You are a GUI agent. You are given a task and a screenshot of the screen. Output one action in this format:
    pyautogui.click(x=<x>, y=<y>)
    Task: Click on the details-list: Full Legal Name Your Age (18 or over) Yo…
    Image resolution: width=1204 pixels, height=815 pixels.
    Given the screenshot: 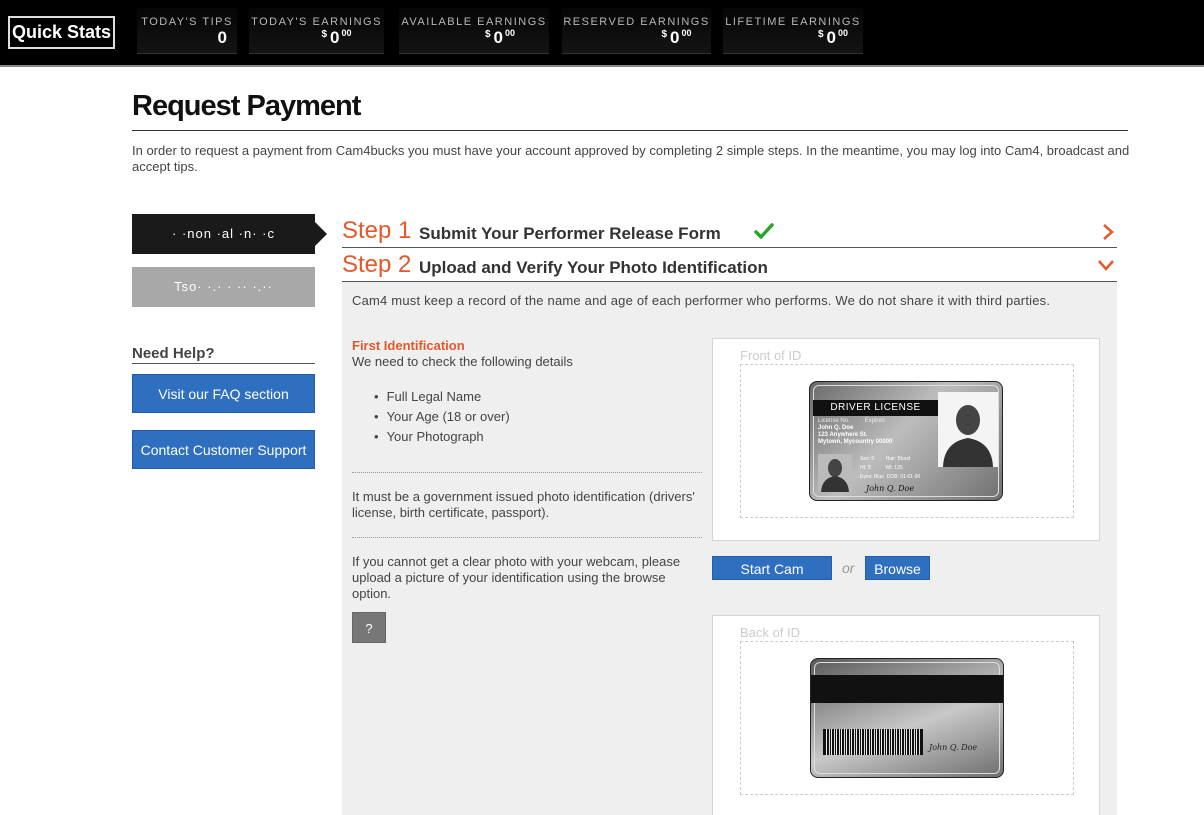 What is the action you would take?
    pyautogui.click(x=442, y=417)
    